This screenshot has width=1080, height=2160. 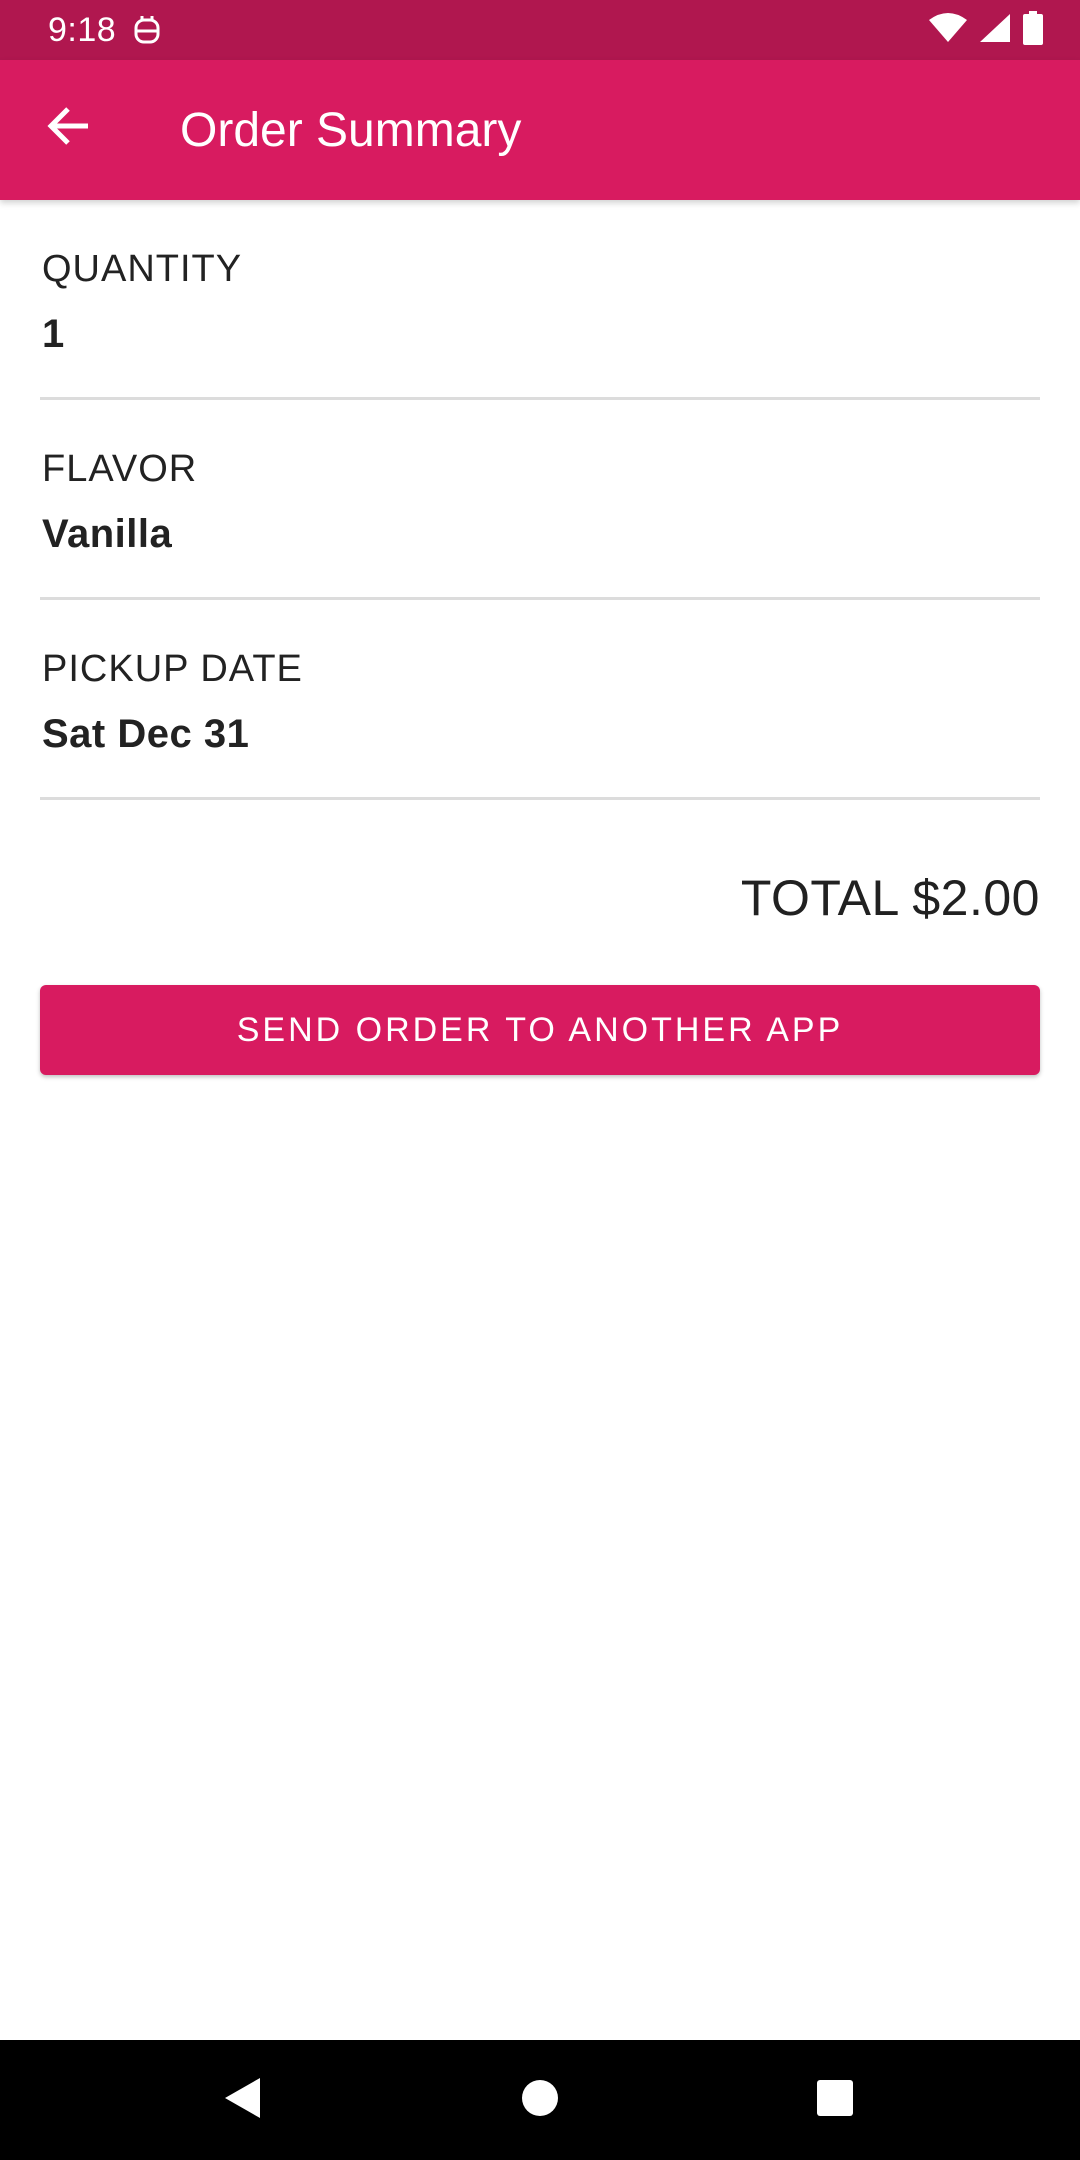 What do you see at coordinates (540, 300) in the screenshot?
I see `quantity-row: QUANTITY 1` at bounding box center [540, 300].